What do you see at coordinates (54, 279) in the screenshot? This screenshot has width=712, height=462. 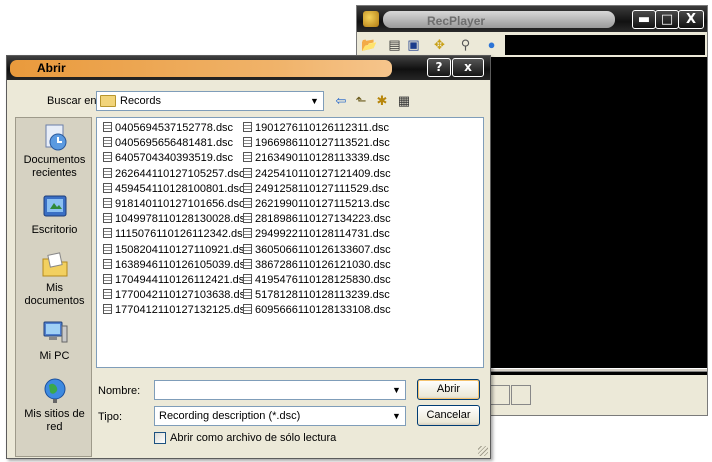 I see `place-my-documents: Mis documentos` at bounding box center [54, 279].